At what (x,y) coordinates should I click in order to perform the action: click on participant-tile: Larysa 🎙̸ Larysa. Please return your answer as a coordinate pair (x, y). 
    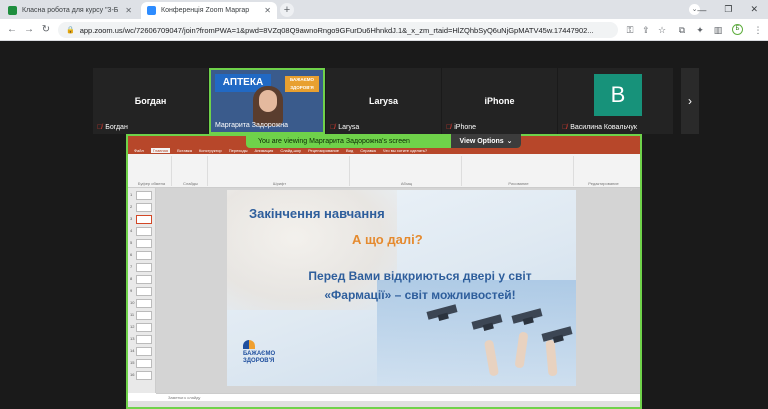
    Looking at the image, I should click on (383, 101).